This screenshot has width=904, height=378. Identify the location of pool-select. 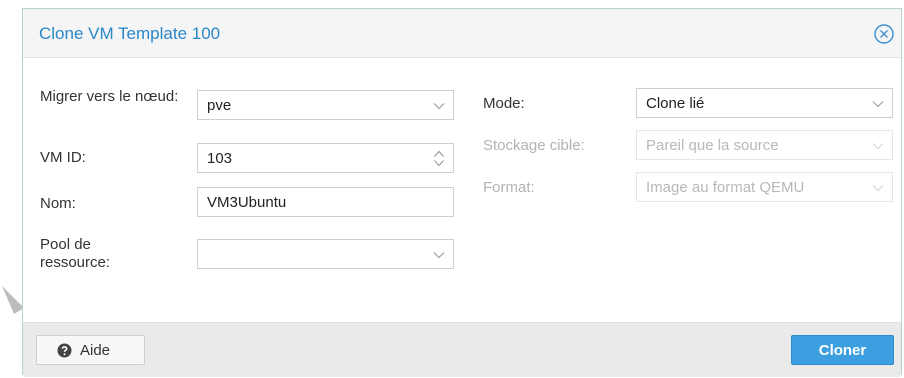
(325, 254).